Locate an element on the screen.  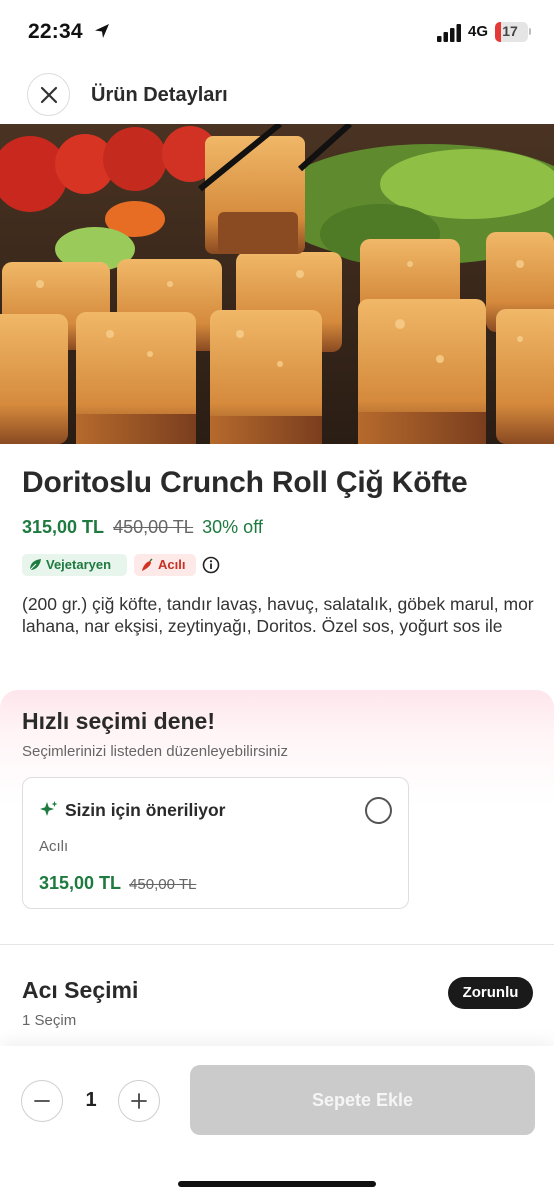
location-arrow-icon is located at coordinates (102, 31).